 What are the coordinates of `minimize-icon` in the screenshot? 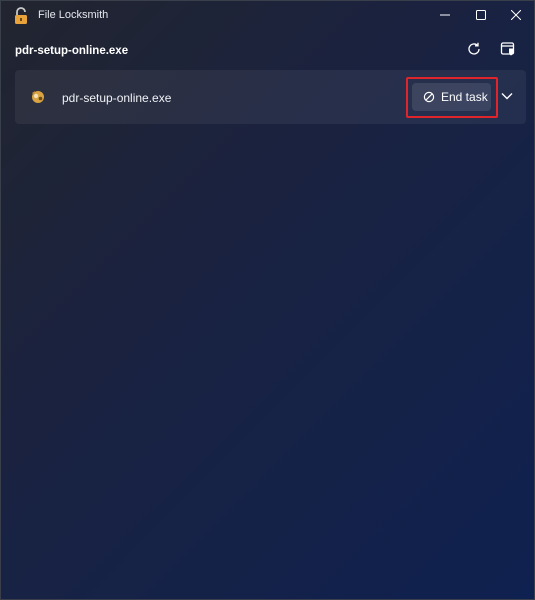 It's located at (445, 15).